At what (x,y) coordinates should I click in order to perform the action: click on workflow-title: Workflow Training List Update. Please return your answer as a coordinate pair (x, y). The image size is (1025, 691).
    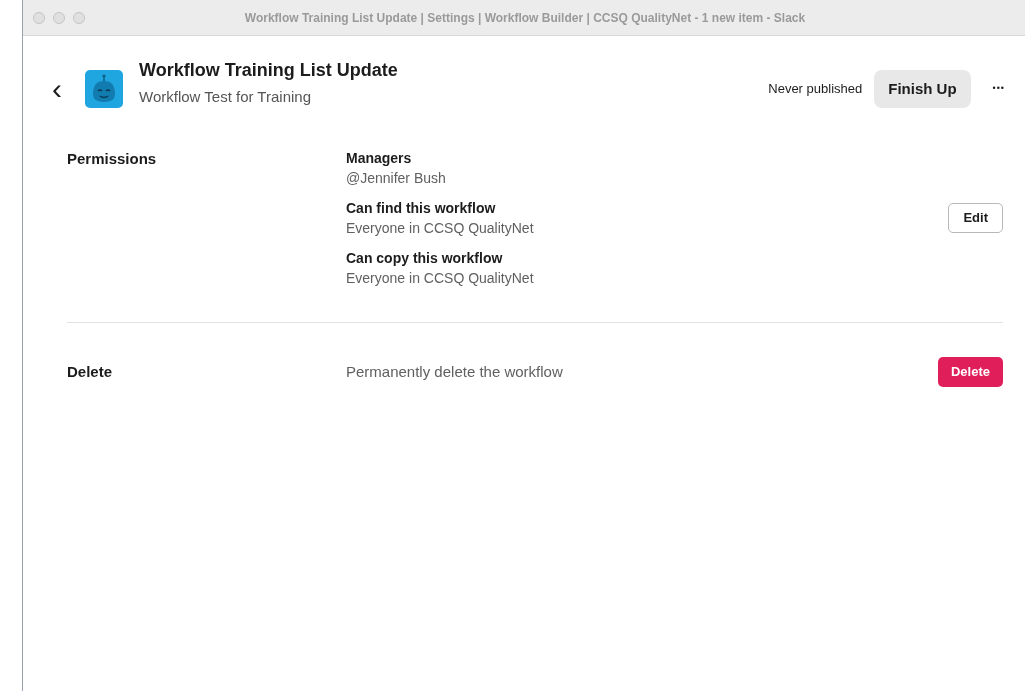
    Looking at the image, I should click on (268, 70).